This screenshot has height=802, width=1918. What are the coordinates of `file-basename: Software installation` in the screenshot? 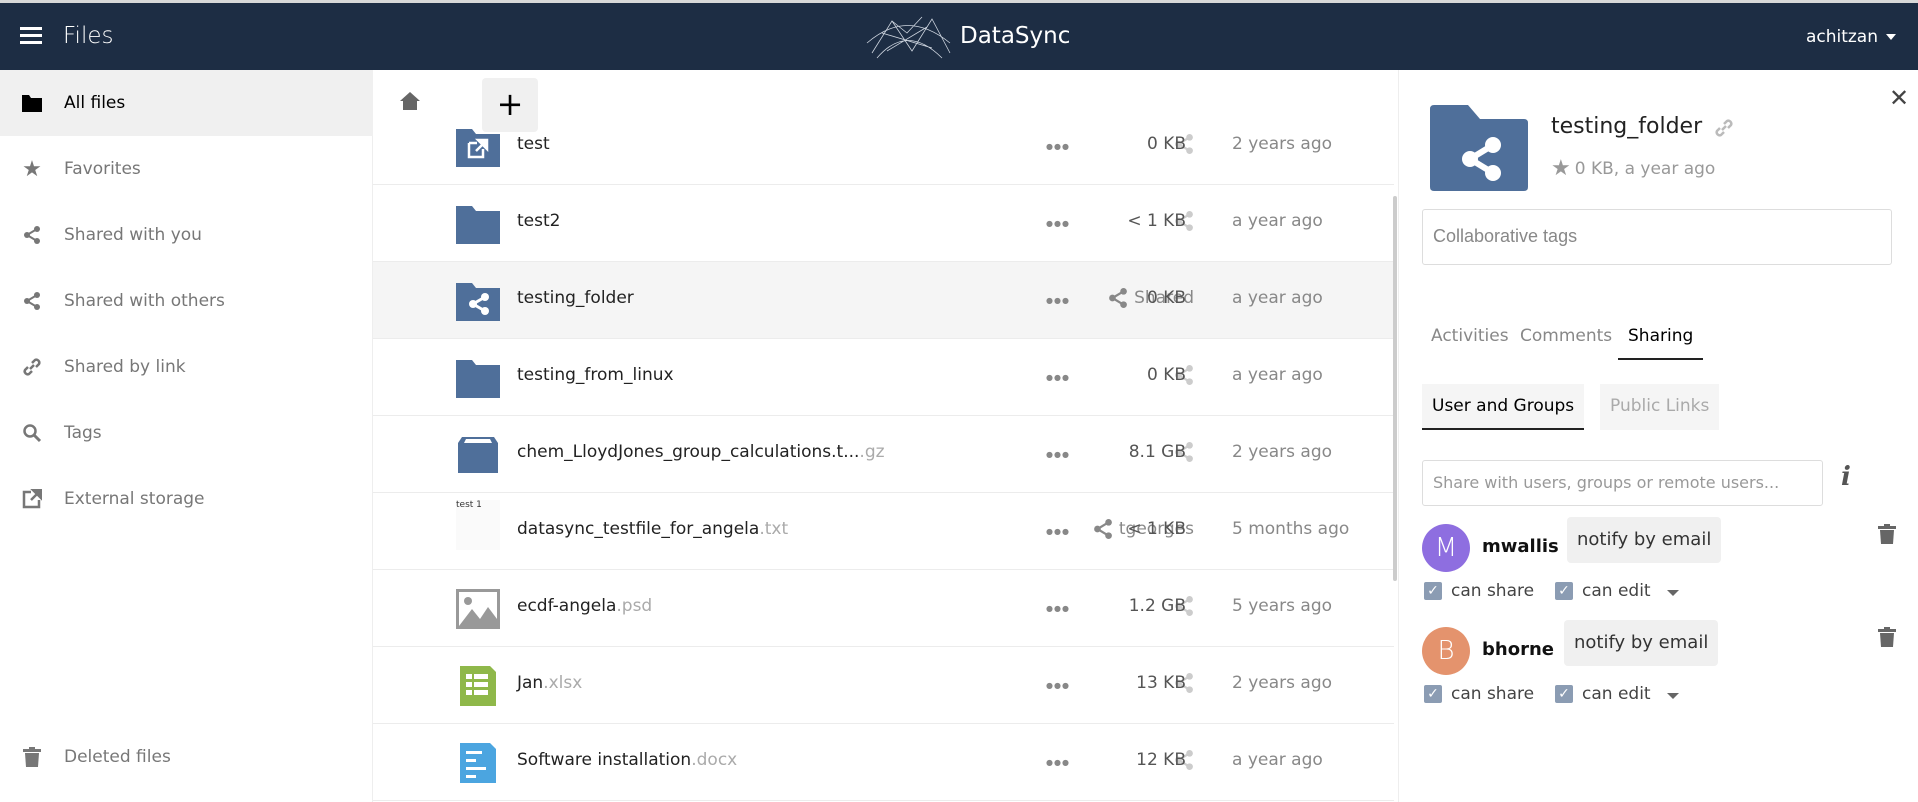 It's located at (604, 760).